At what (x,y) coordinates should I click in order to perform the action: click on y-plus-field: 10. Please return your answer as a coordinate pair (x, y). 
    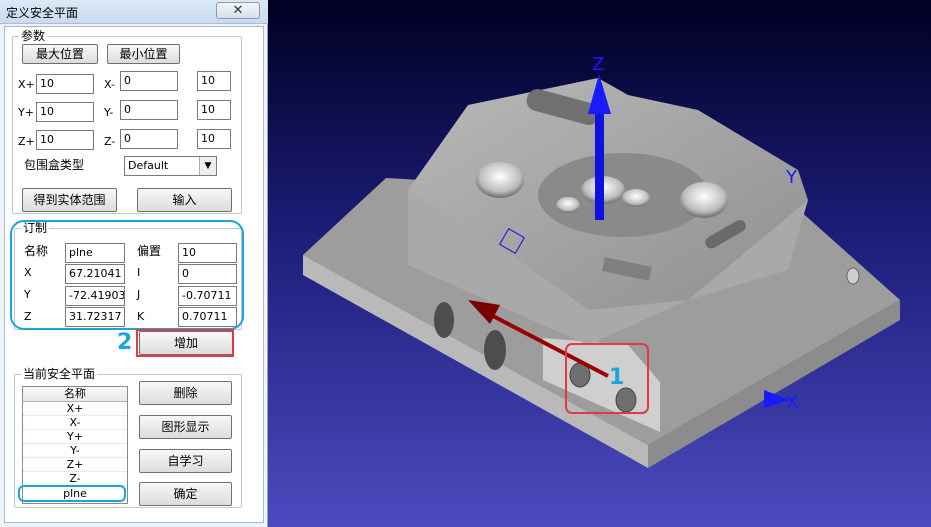
    Looking at the image, I should click on (65, 112).